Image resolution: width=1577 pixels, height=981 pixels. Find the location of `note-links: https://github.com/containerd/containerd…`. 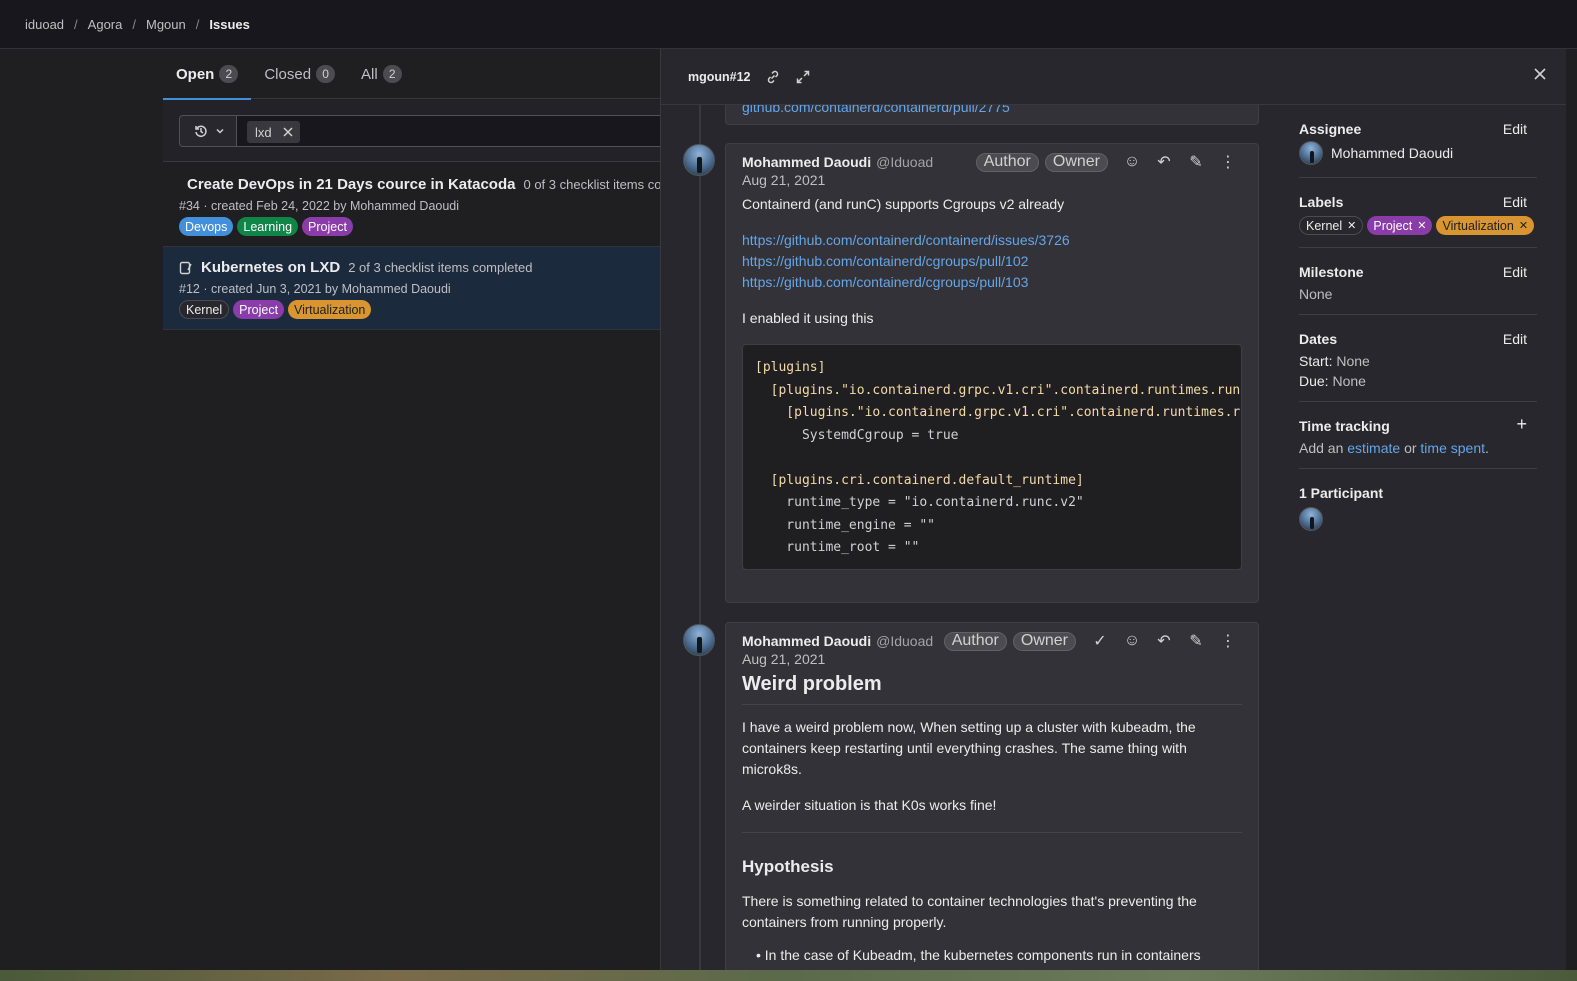

note-links: https://github.com/containerd/containerd… is located at coordinates (989, 261).